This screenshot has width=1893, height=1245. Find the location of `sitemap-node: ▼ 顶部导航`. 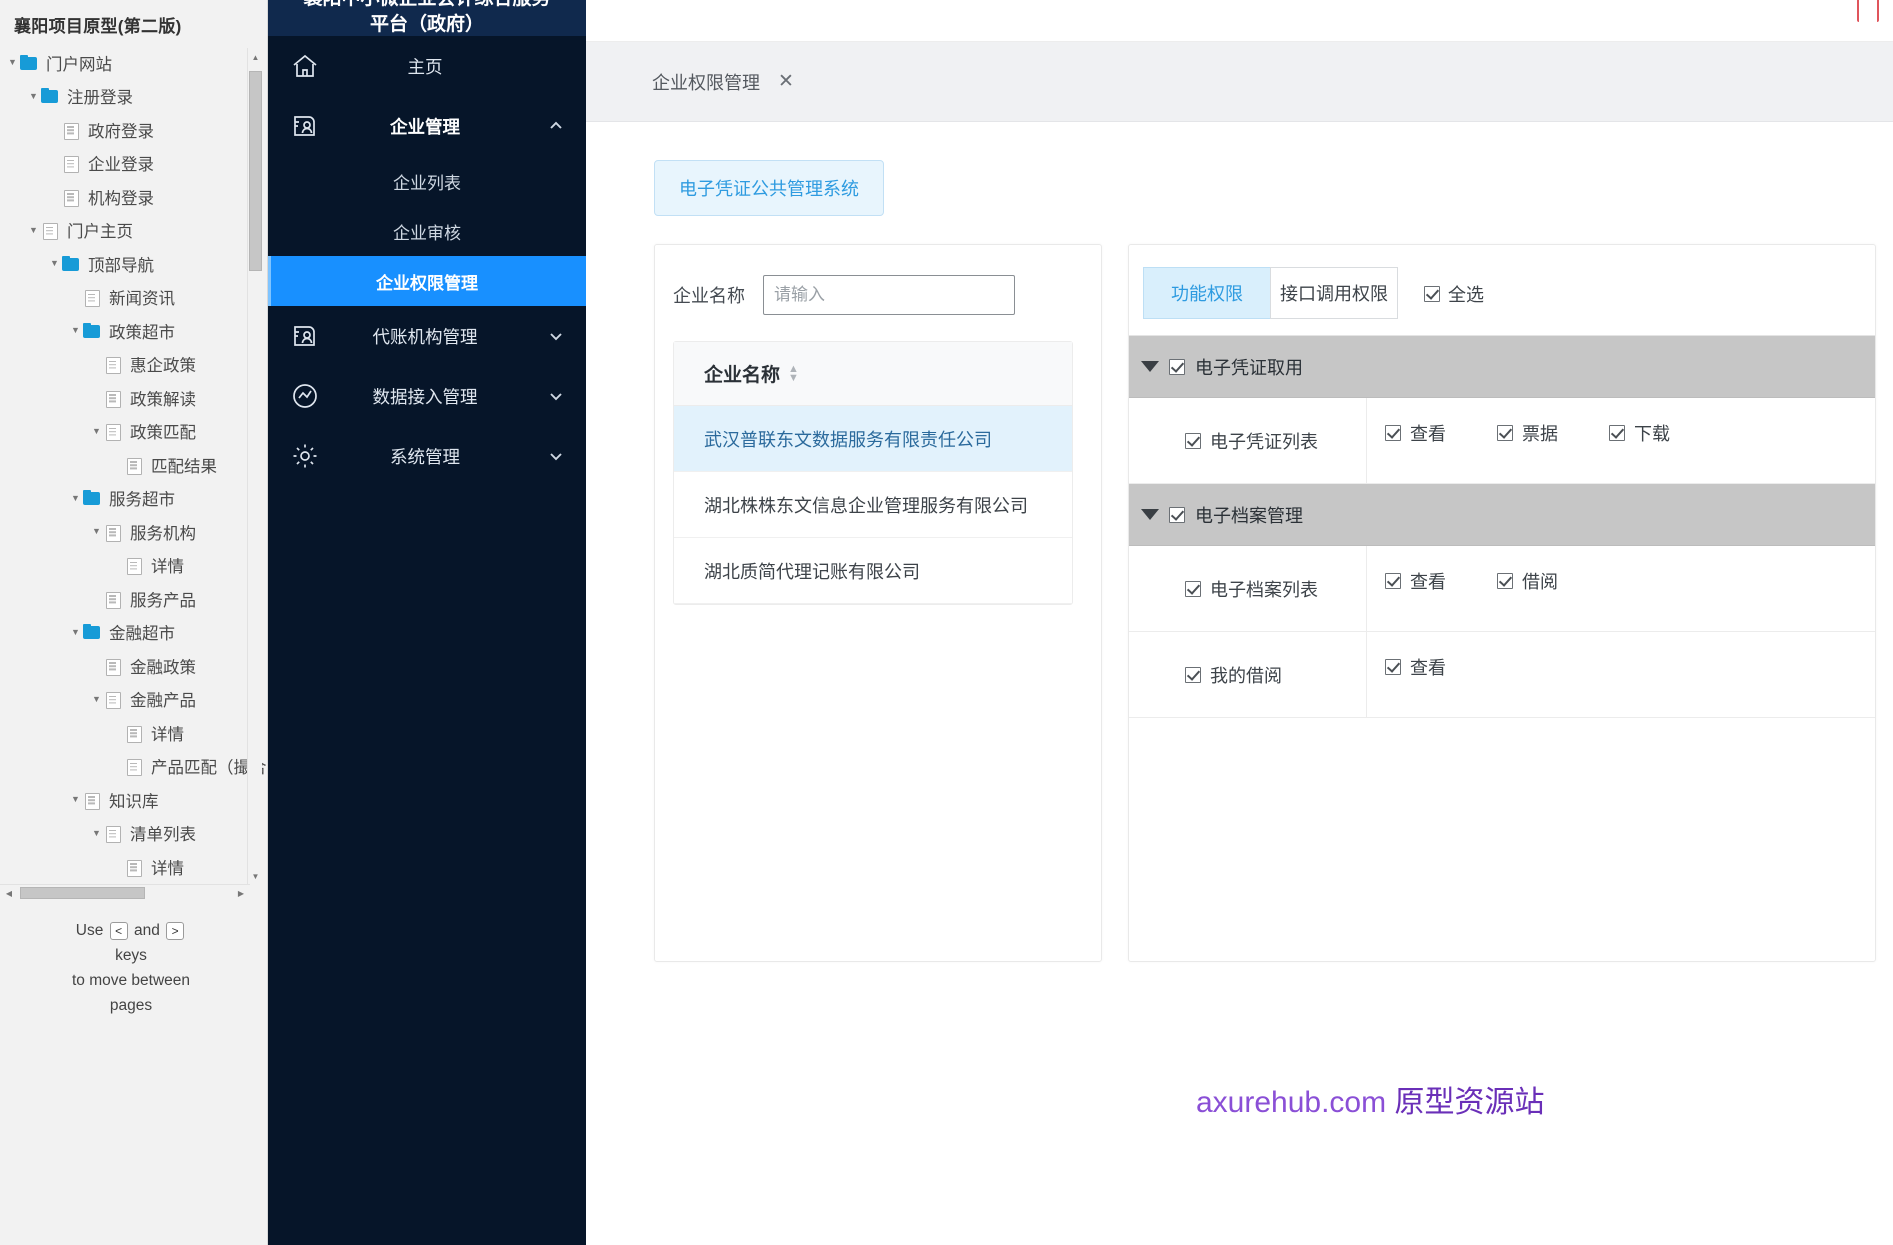

sitemap-node: ▼ 顶部导航 is located at coordinates (134, 264).